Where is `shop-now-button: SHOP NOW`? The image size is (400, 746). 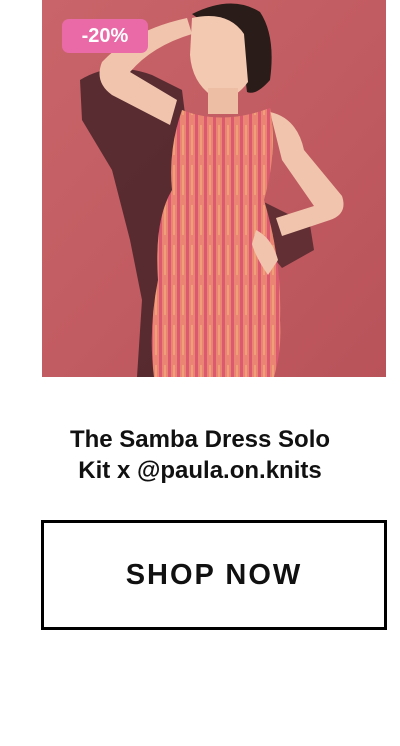 shop-now-button: SHOP NOW is located at coordinates (214, 575).